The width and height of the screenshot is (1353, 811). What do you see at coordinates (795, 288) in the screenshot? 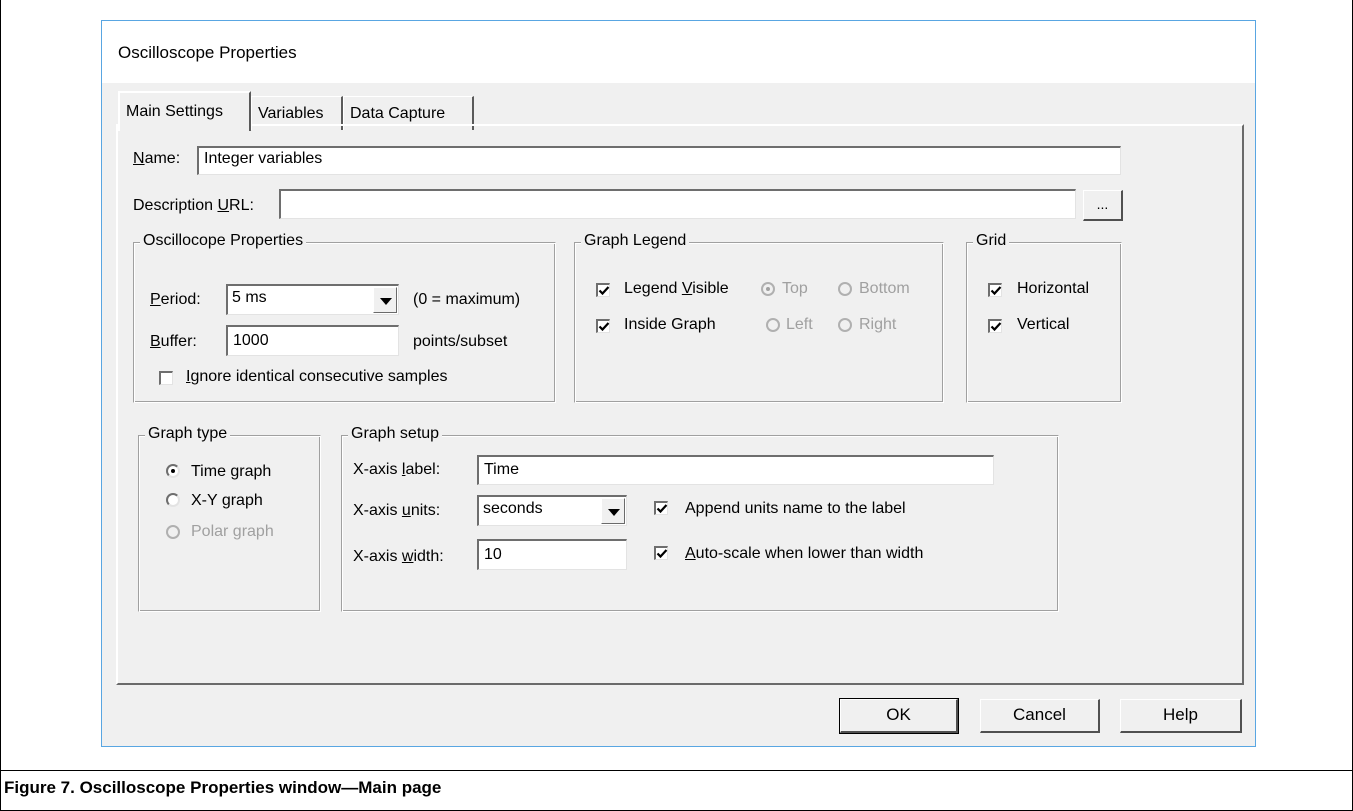
I see `legend-top-label: Top` at bounding box center [795, 288].